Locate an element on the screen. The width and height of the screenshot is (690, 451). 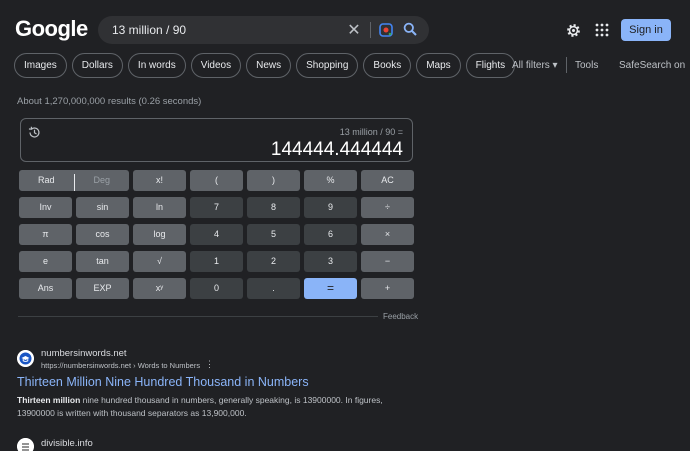
log-key: log is located at coordinates (159, 234).